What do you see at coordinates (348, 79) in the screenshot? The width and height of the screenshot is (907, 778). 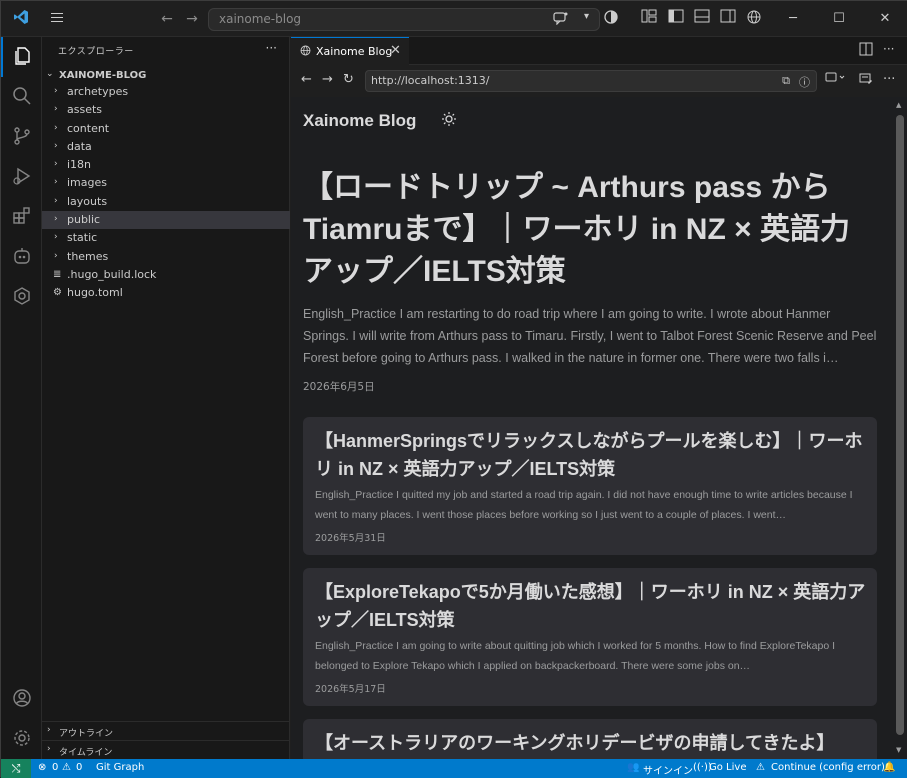 I see `reload-icon: ↻` at bounding box center [348, 79].